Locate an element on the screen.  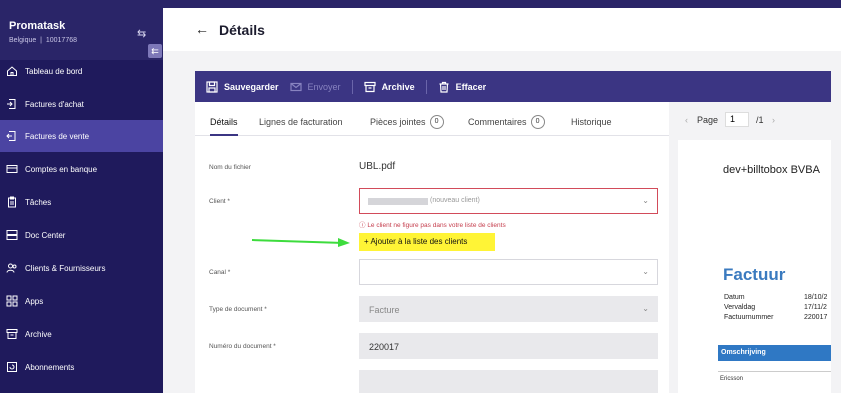
sidebar-top-strip is located at coordinates (81, 4).